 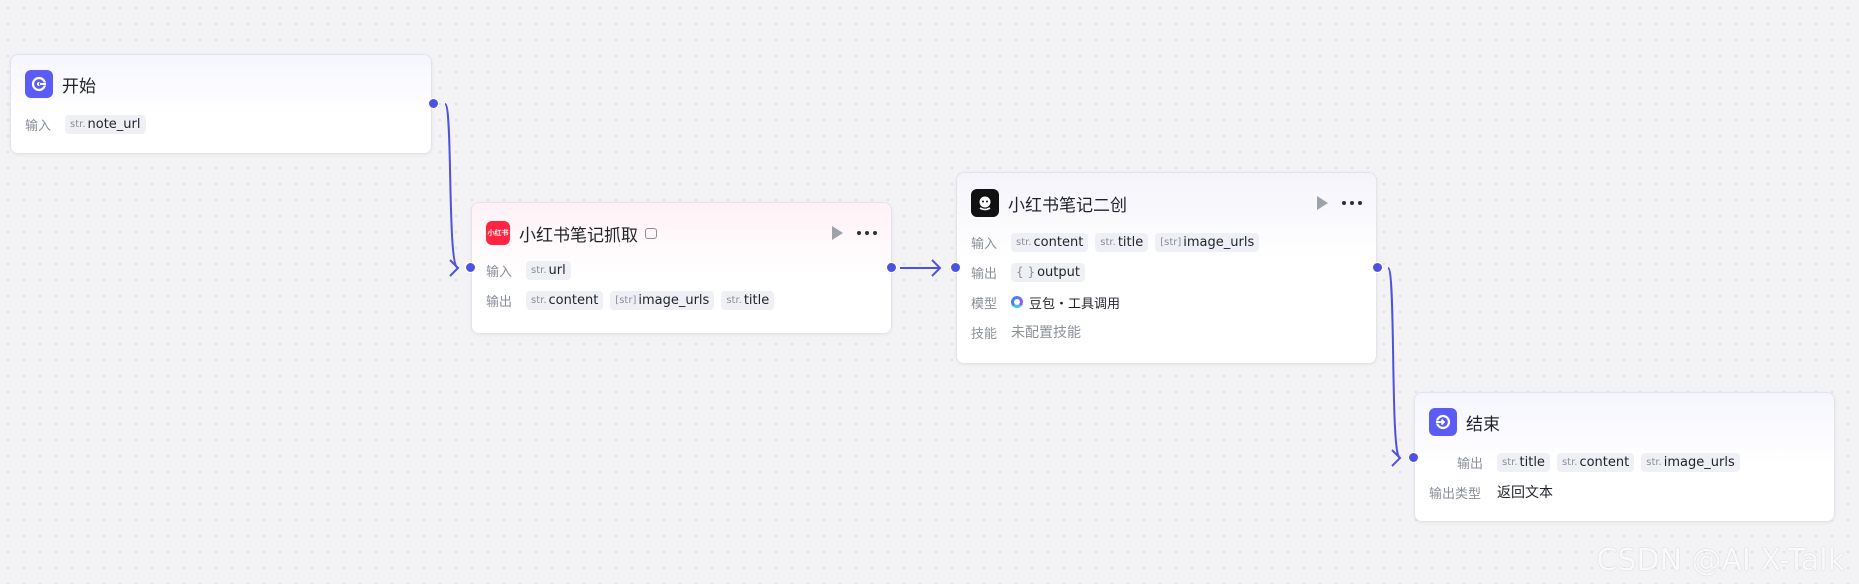 I want to click on rewrite-output-handle, so click(x=1377, y=267).